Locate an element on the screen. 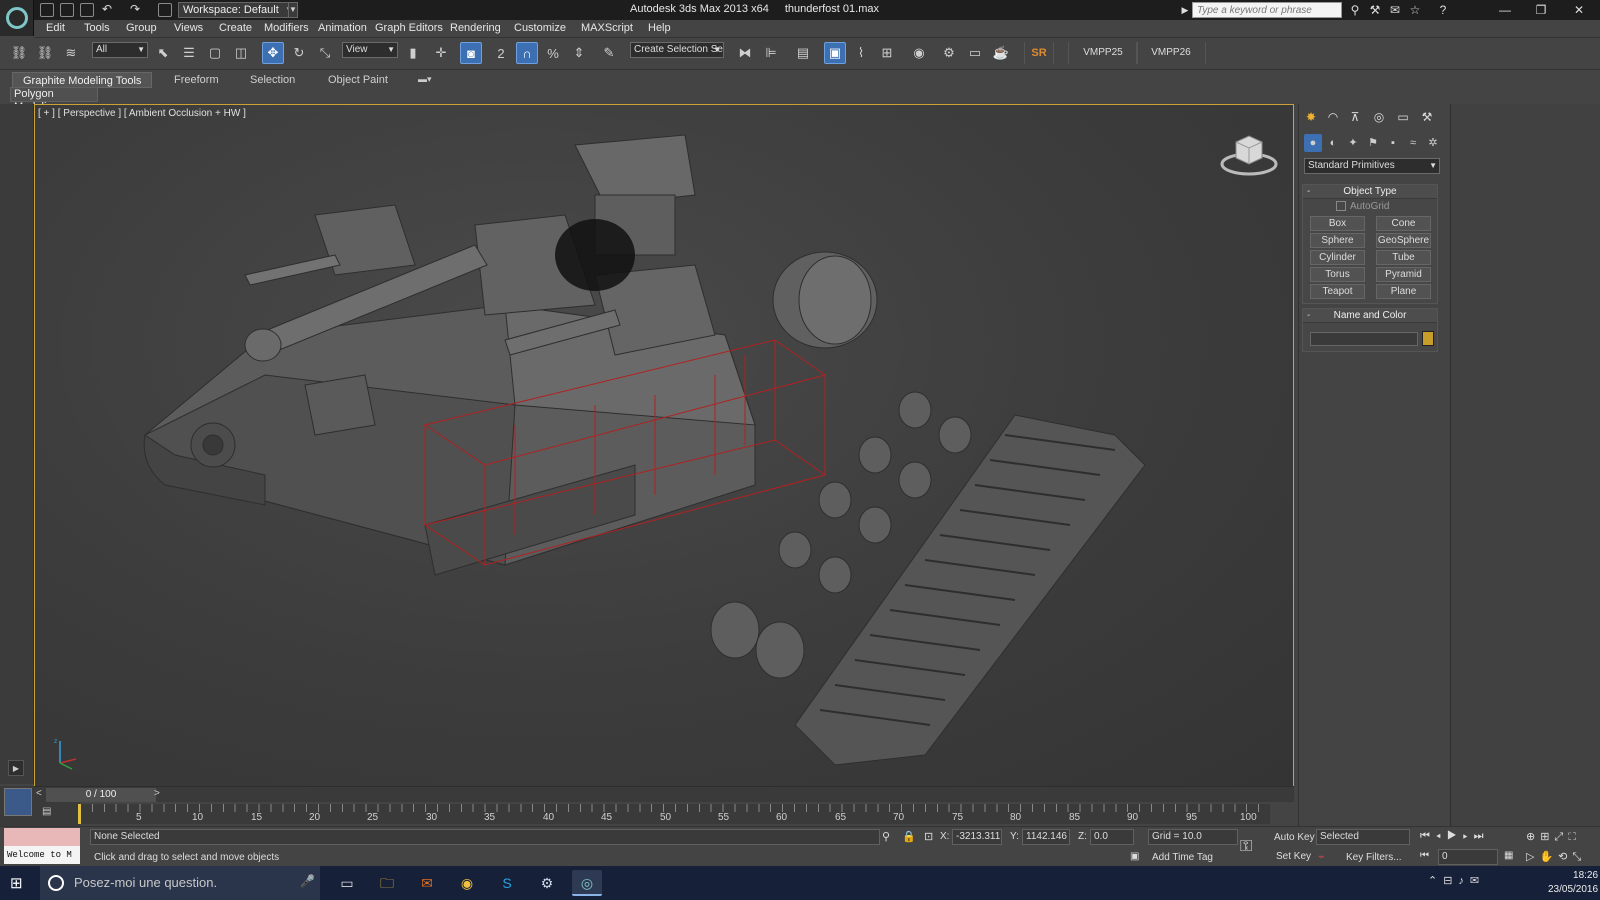  y-coordinate-field: 1142.146 is located at coordinates (1046, 837).